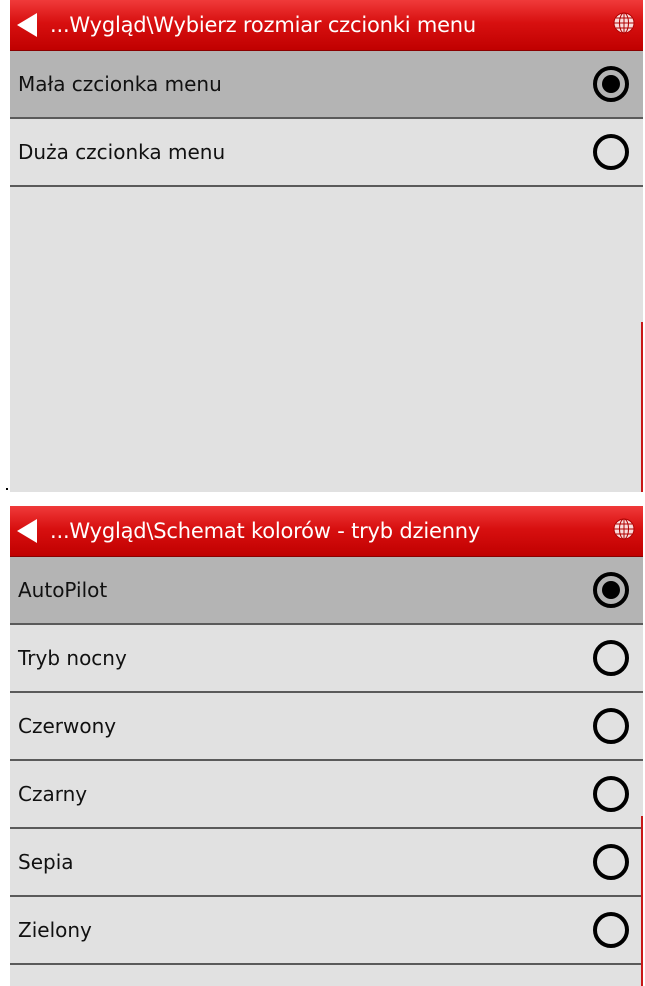  I want to click on option-row: Duża czcionka menu, so click(326, 153).